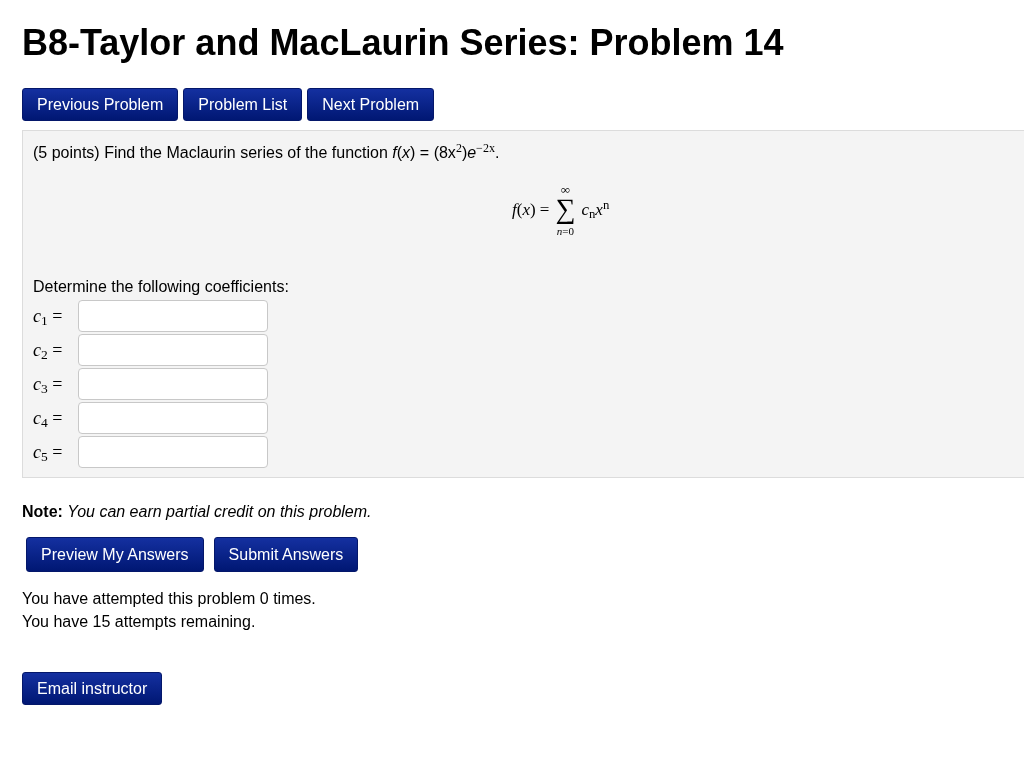  Describe the element at coordinates (371, 104) in the screenshot. I see `next-problem-button: Next Problem` at that location.